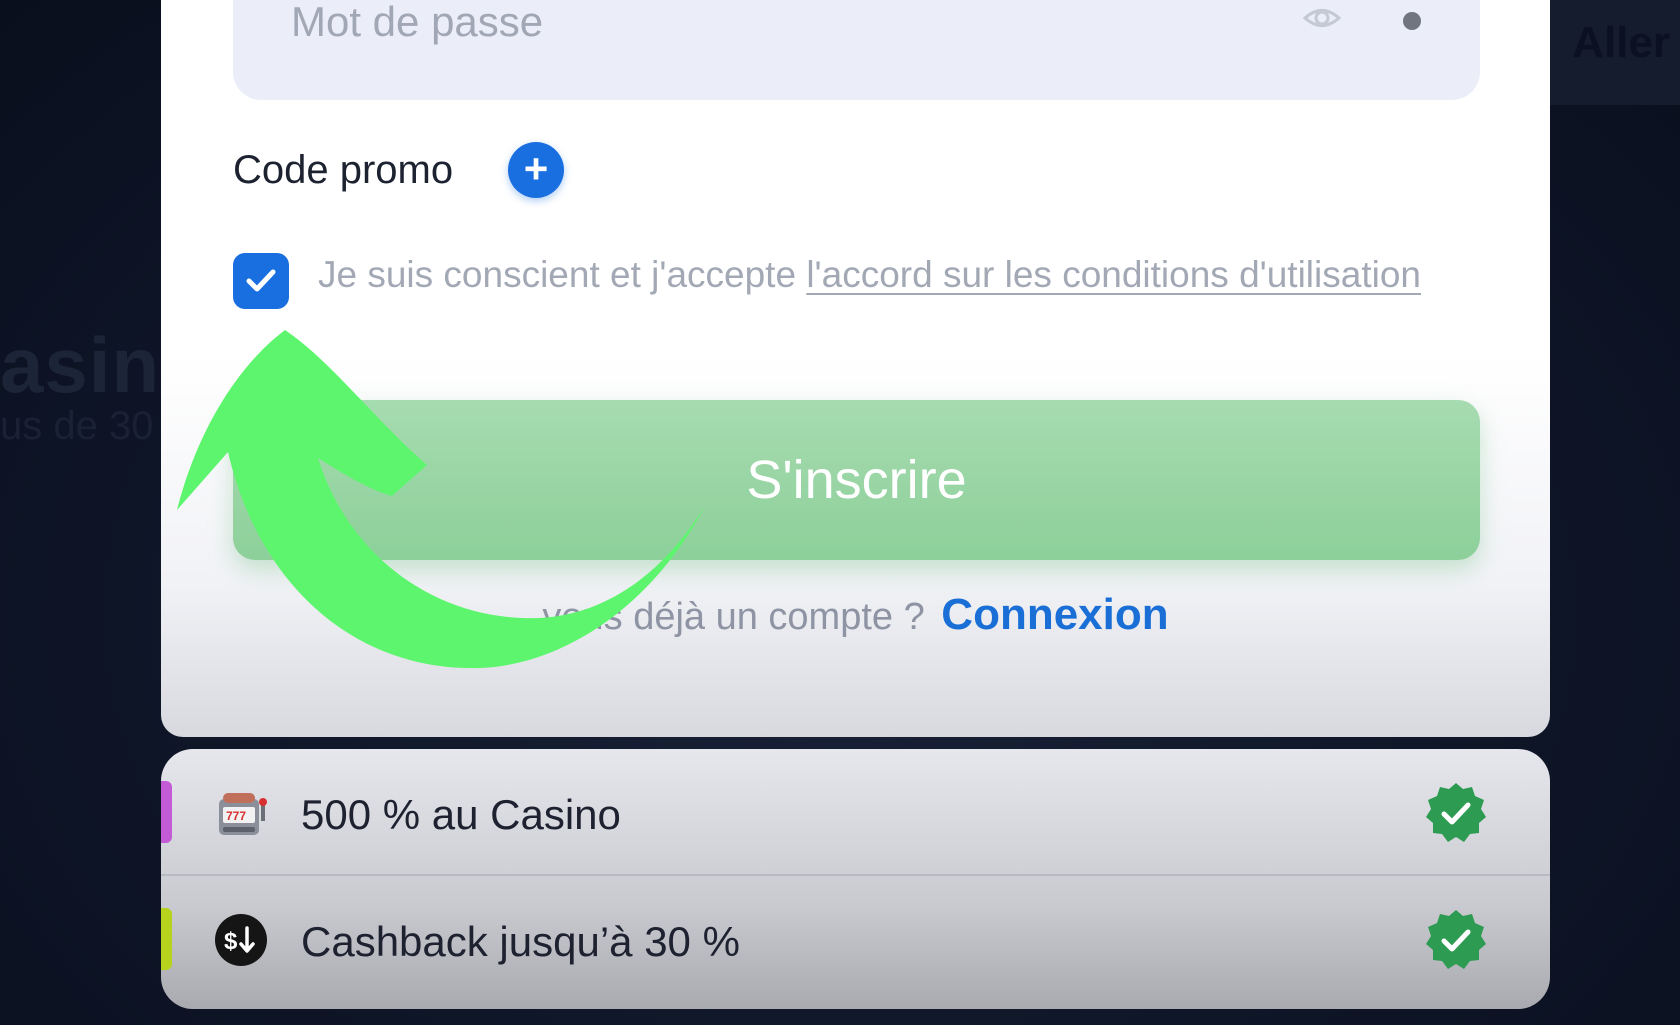 The image size is (1680, 1025). I want to click on password-field: Mot de passe, so click(856, 50).